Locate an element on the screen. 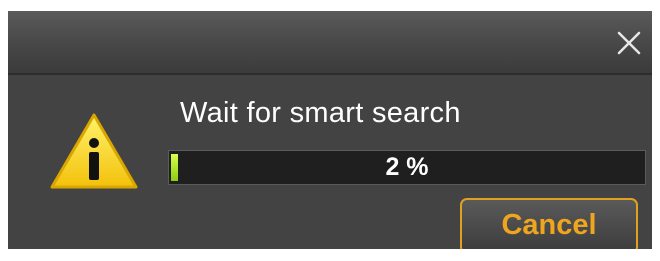 This screenshot has height=261, width=660. progress-label: 2 % is located at coordinates (407, 167).